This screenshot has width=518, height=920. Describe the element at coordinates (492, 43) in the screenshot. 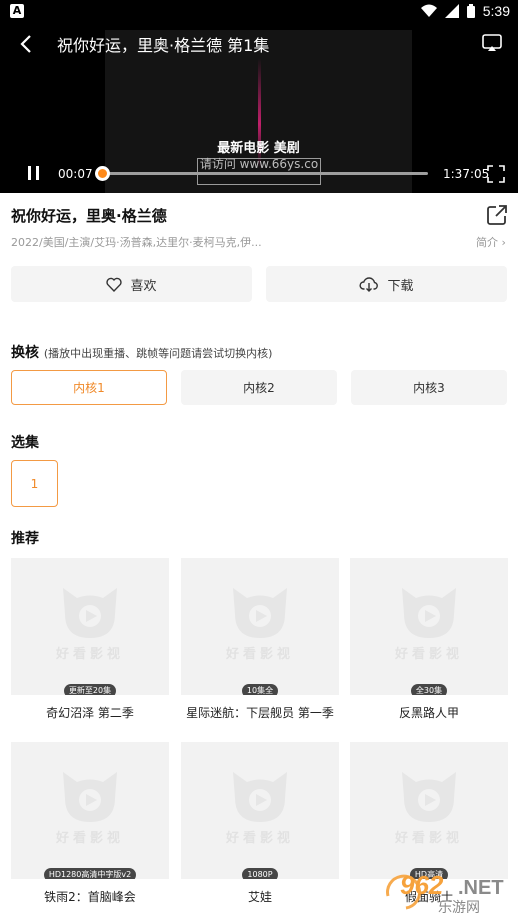

I see `cast-icon` at that location.